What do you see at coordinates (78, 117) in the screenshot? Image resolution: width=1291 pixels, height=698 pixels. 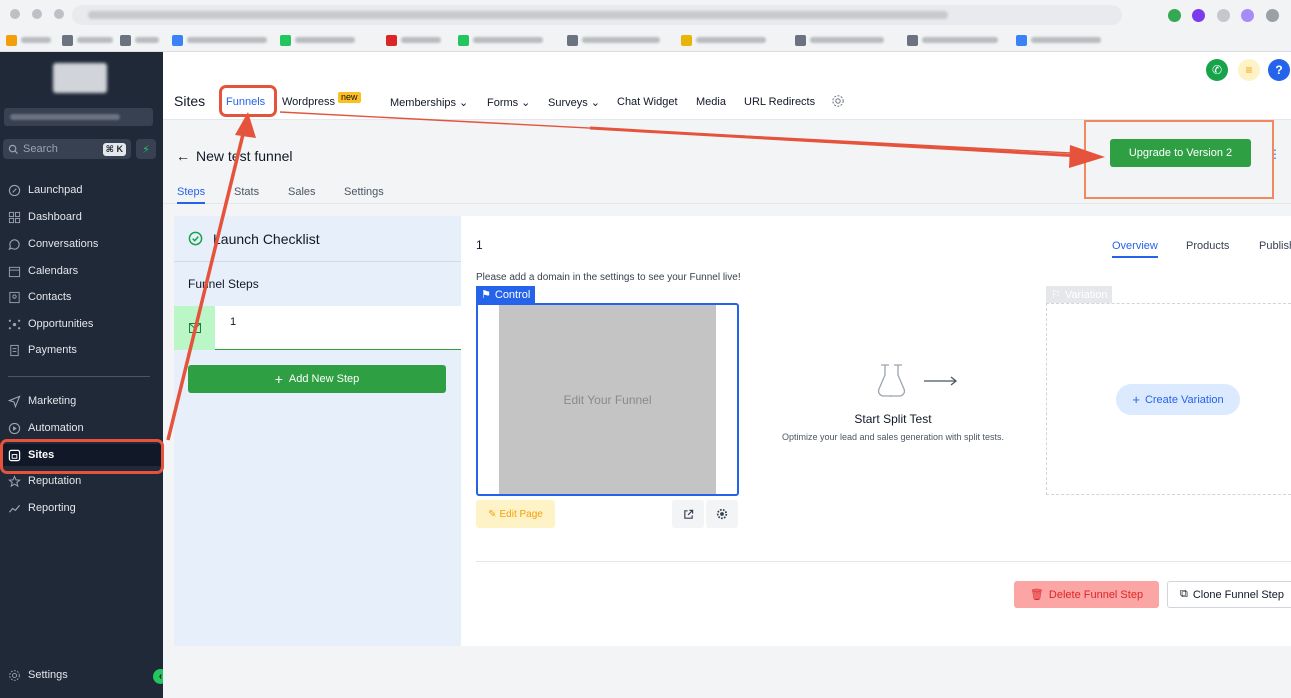 I see `account-switcher` at bounding box center [78, 117].